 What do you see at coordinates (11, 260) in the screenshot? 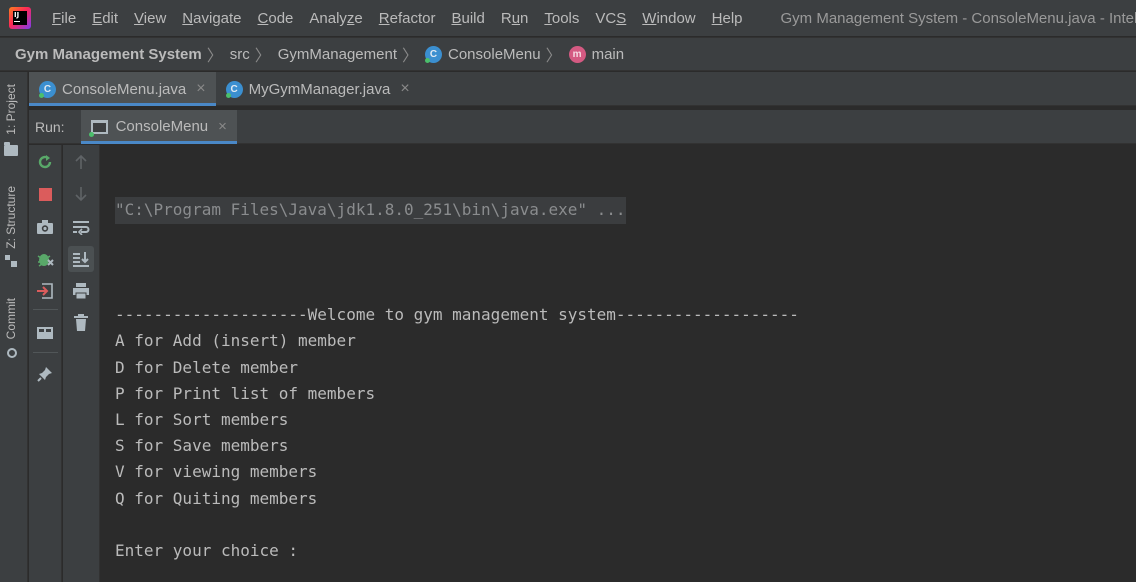
I see `structure-icon` at bounding box center [11, 260].